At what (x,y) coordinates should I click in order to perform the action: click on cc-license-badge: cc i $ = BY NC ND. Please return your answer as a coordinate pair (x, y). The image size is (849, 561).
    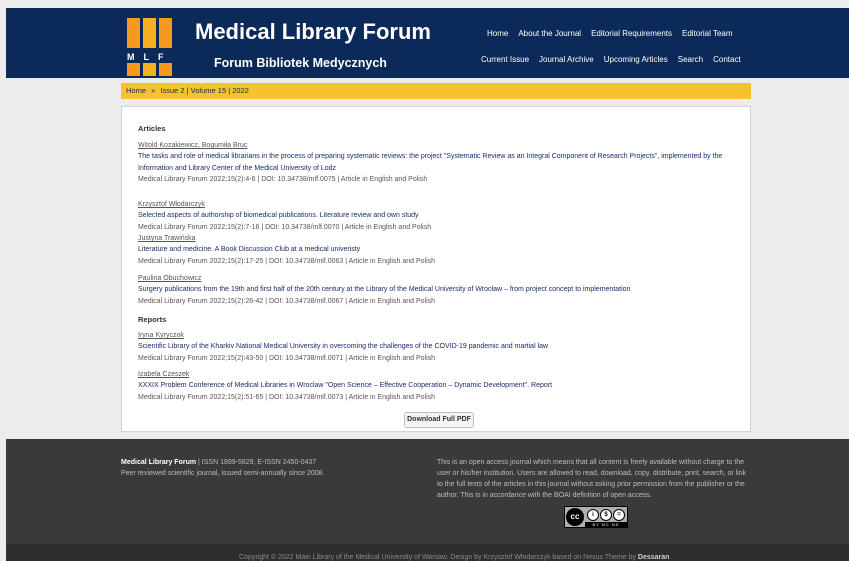
    Looking at the image, I should click on (596, 517).